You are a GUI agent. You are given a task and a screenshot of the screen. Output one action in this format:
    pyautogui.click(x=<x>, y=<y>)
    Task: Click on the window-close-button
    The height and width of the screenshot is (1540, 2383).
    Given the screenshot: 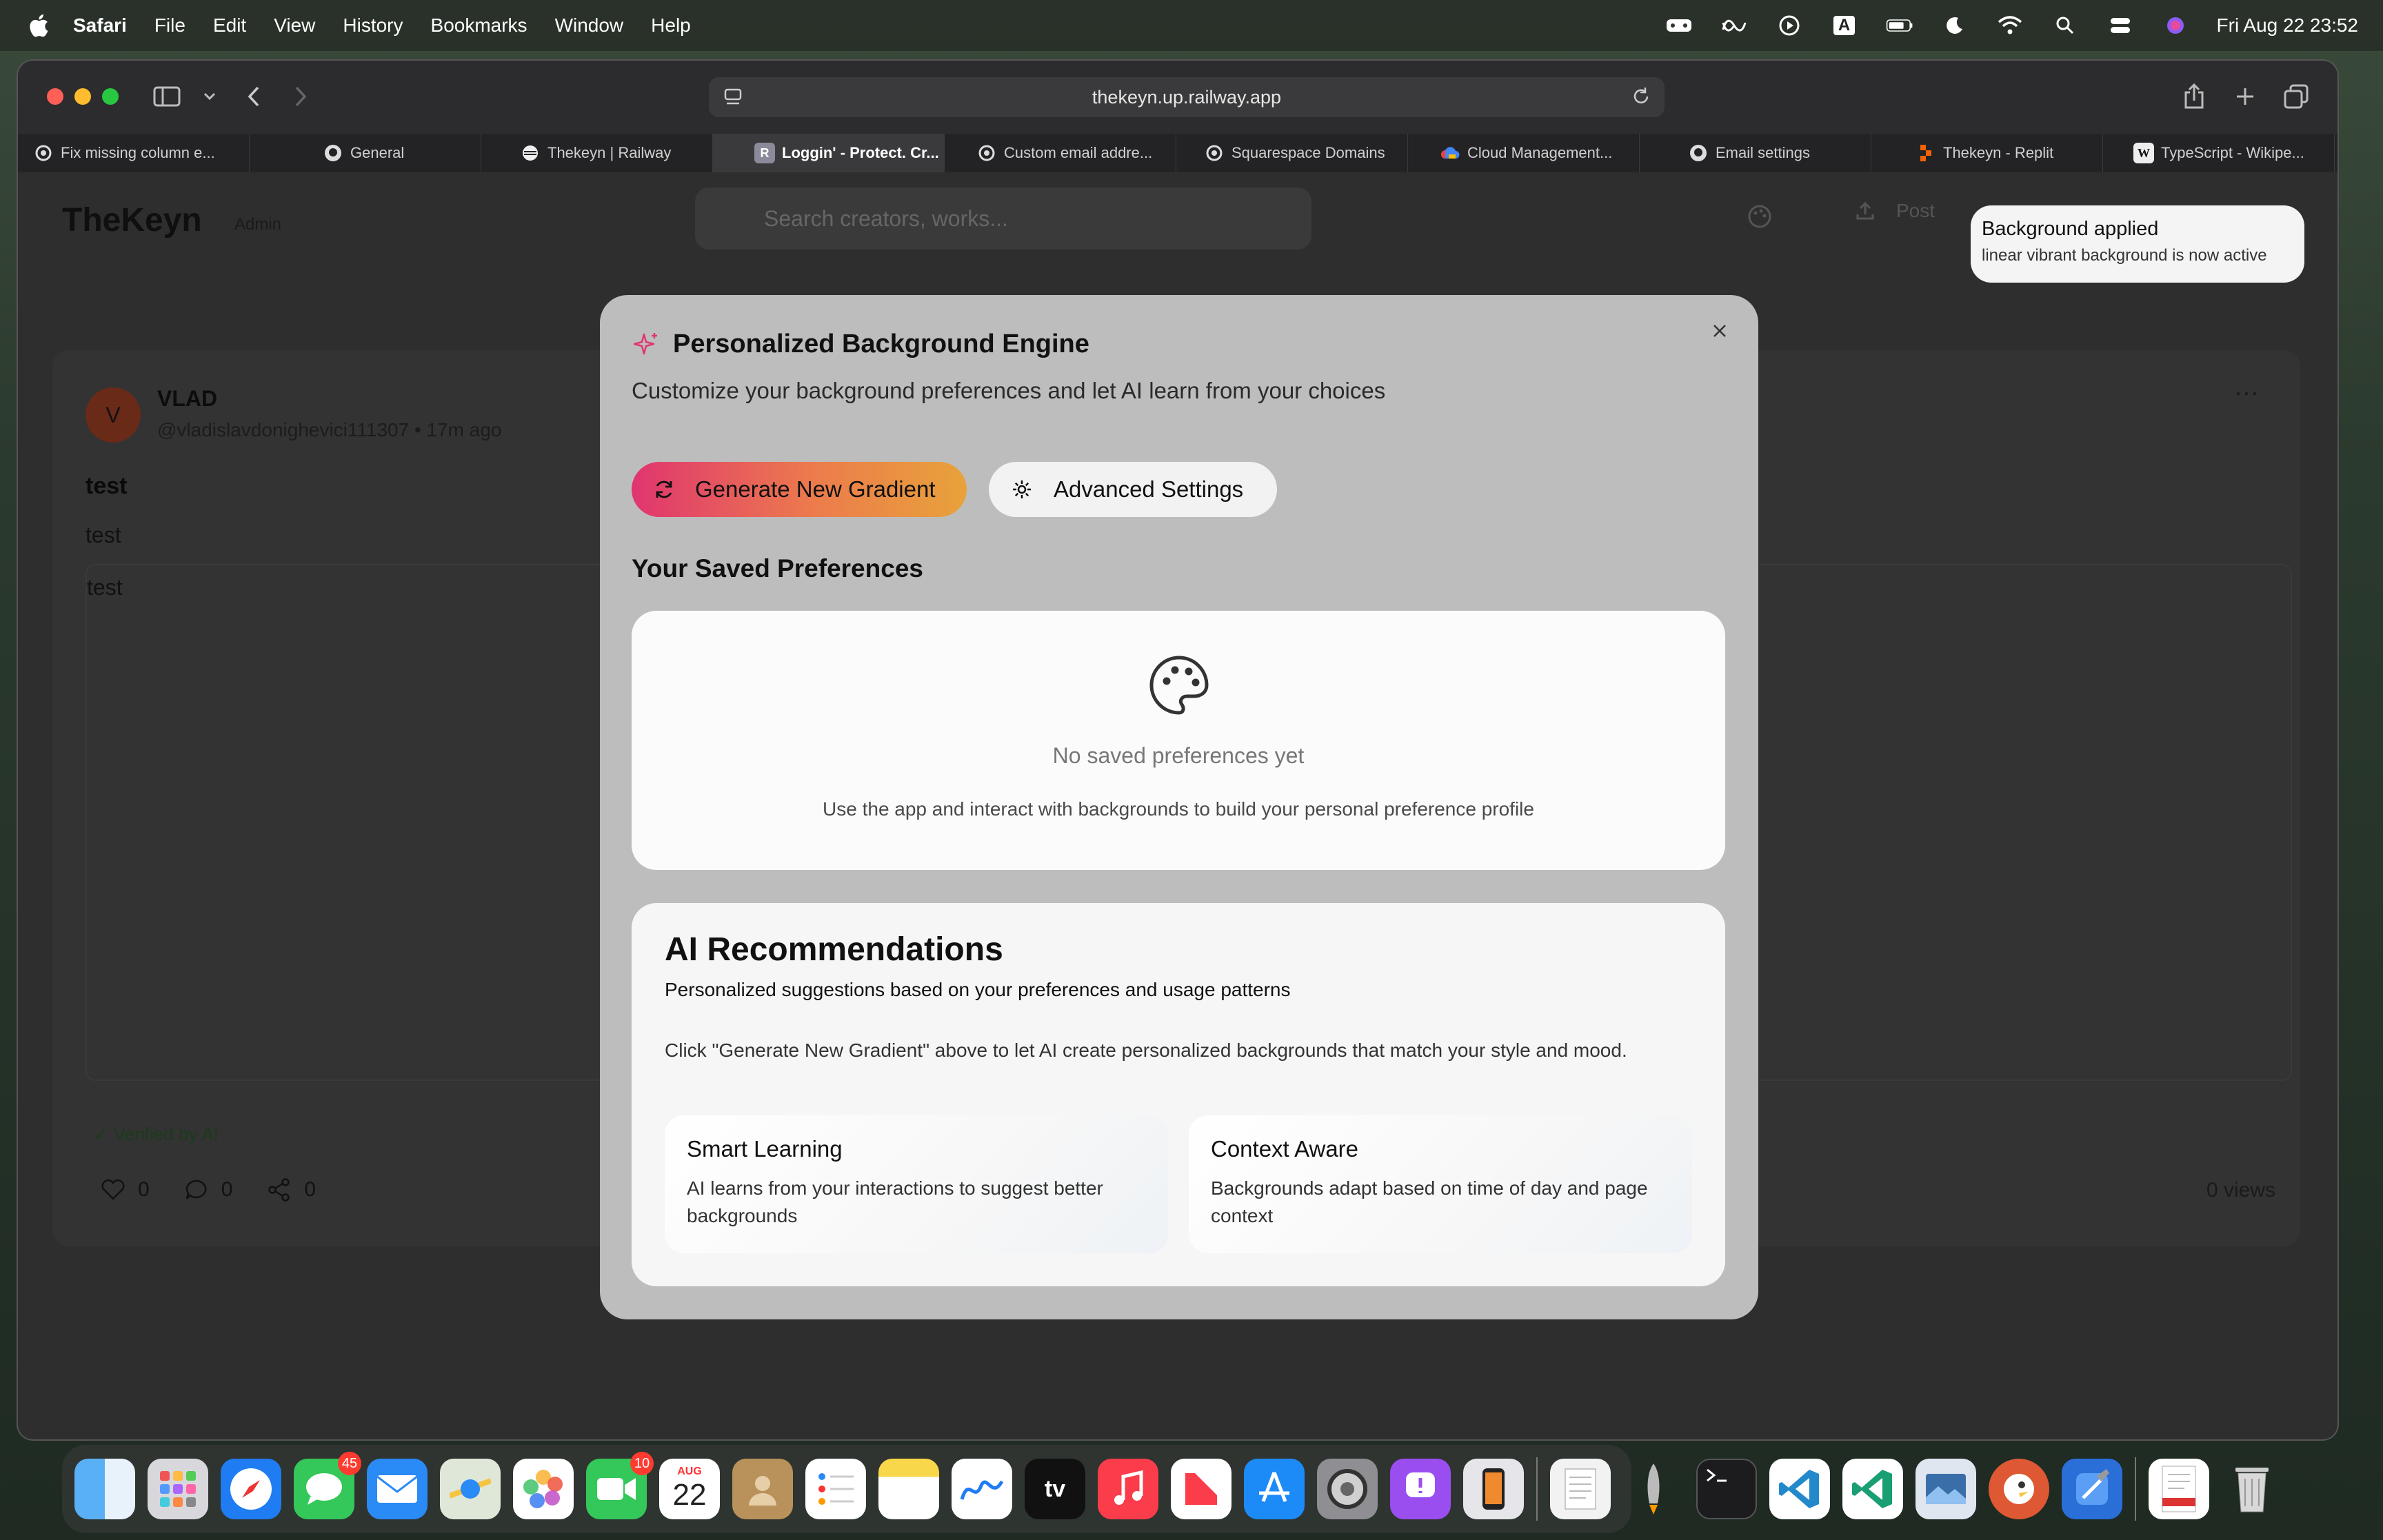 What is the action you would take?
    pyautogui.click(x=55, y=97)
    